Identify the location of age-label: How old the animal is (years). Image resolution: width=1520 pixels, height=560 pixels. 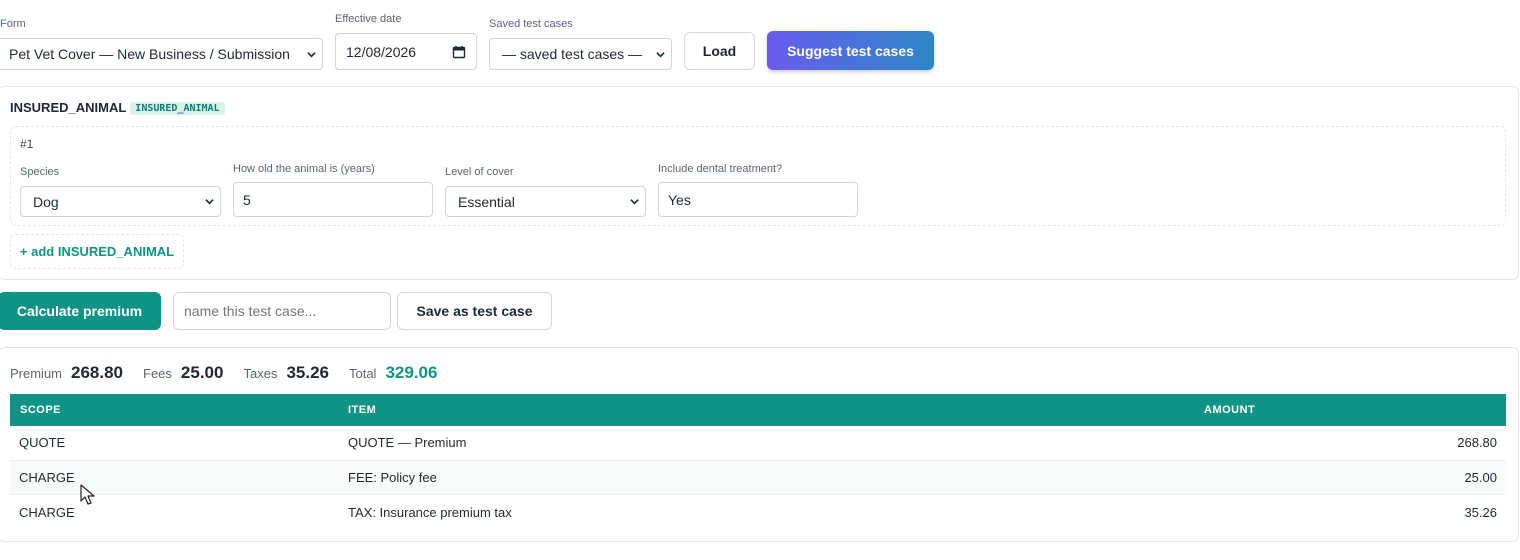
(304, 169).